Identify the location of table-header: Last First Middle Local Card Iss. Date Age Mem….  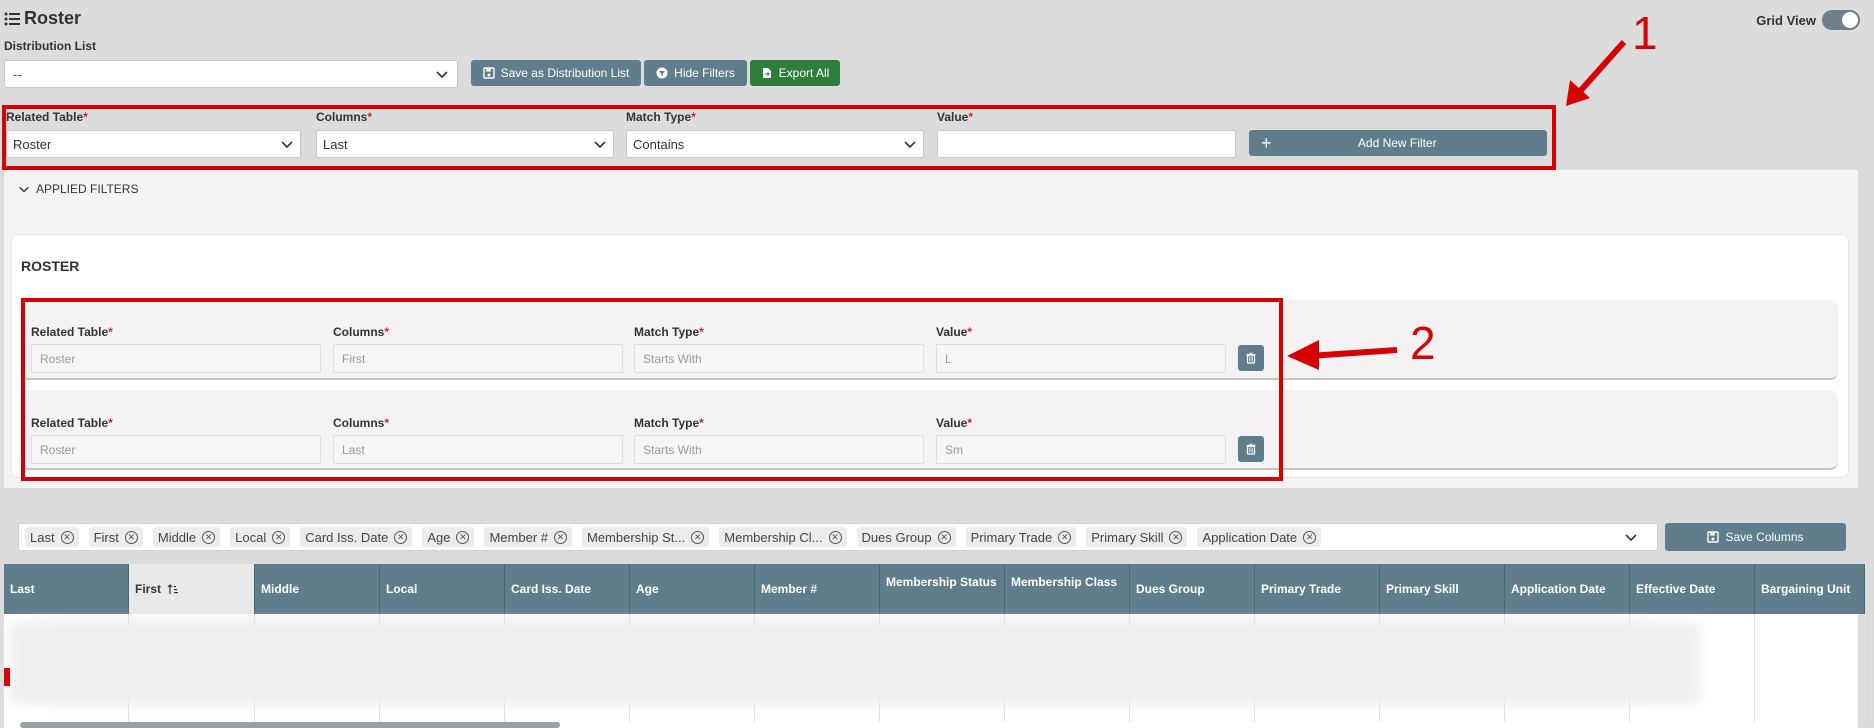
(934, 589).